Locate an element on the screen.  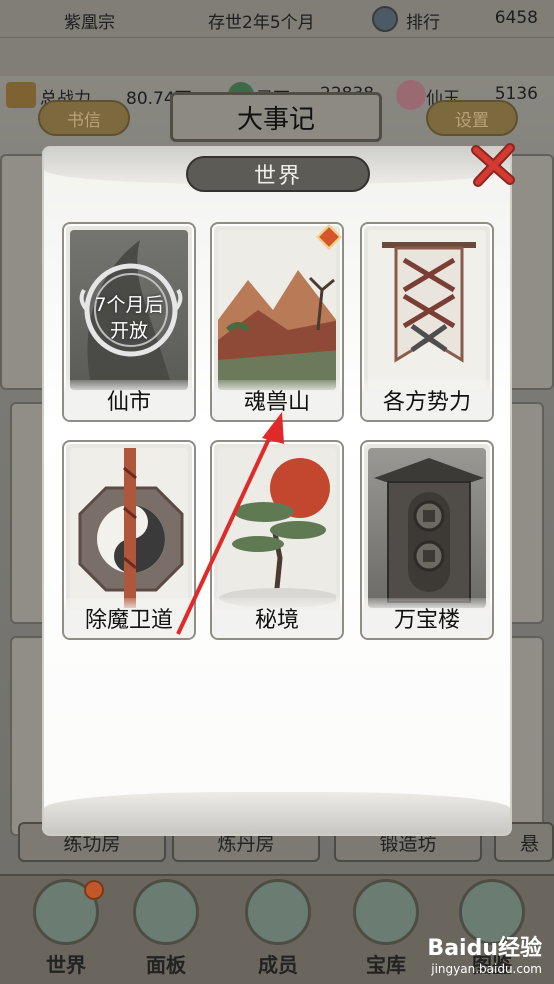
watermark: Baidu经验 jingyan.baidu.com is located at coordinates (484, 953).